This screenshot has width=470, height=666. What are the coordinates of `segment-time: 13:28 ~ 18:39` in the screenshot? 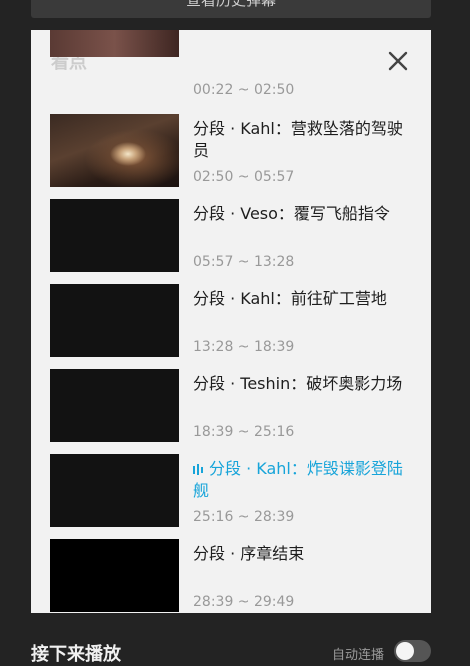 It's located at (244, 347).